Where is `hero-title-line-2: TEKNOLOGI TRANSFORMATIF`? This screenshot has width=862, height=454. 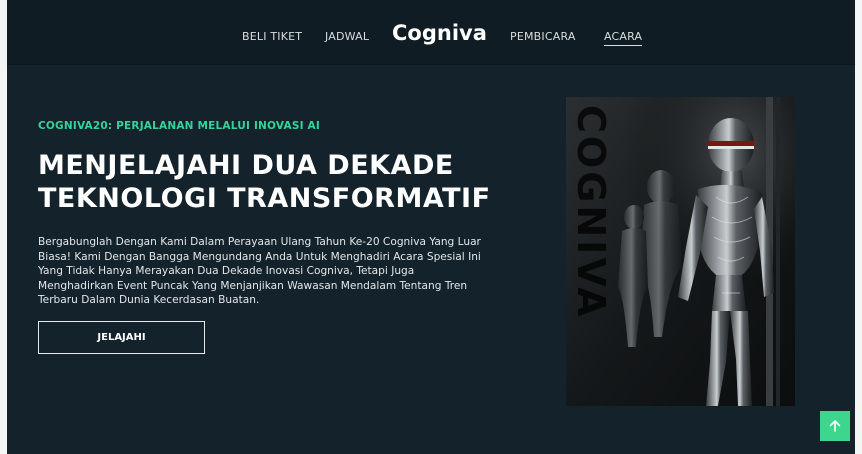
hero-title-line-2: TEKNOLOGI TRANSFORMATIF is located at coordinates (264, 198).